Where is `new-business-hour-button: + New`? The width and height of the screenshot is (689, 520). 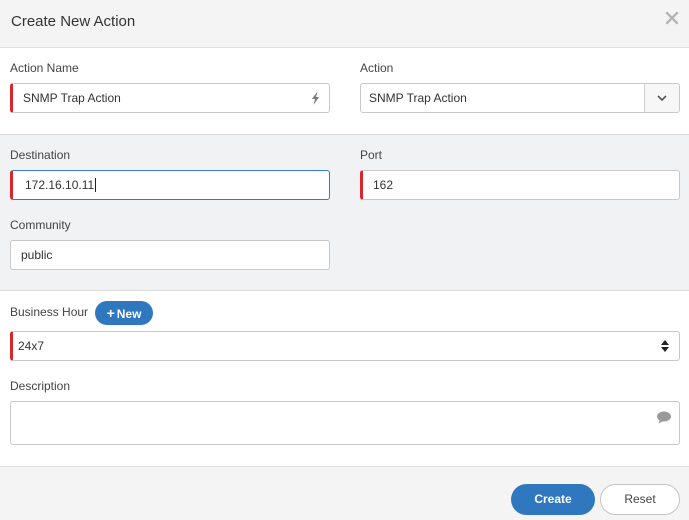
new-business-hour-button: + New is located at coordinates (124, 313).